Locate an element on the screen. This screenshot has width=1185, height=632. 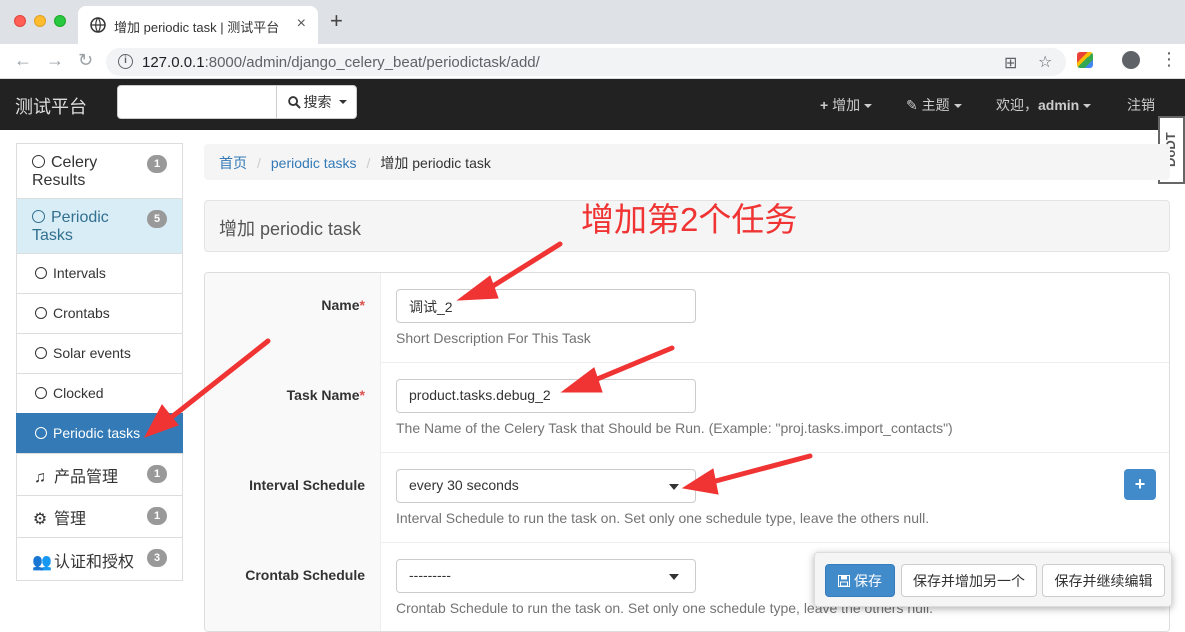
task-name-field: product.tasks.debug_2 is located at coordinates (546, 396).